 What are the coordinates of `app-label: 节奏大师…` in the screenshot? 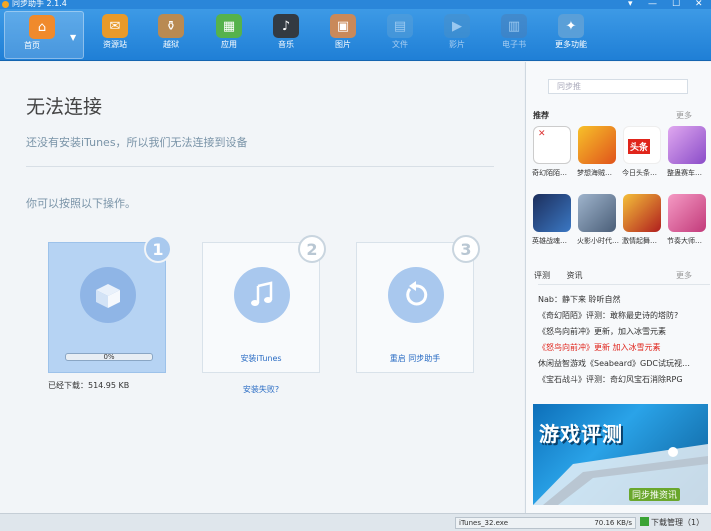 It's located at (684, 241).